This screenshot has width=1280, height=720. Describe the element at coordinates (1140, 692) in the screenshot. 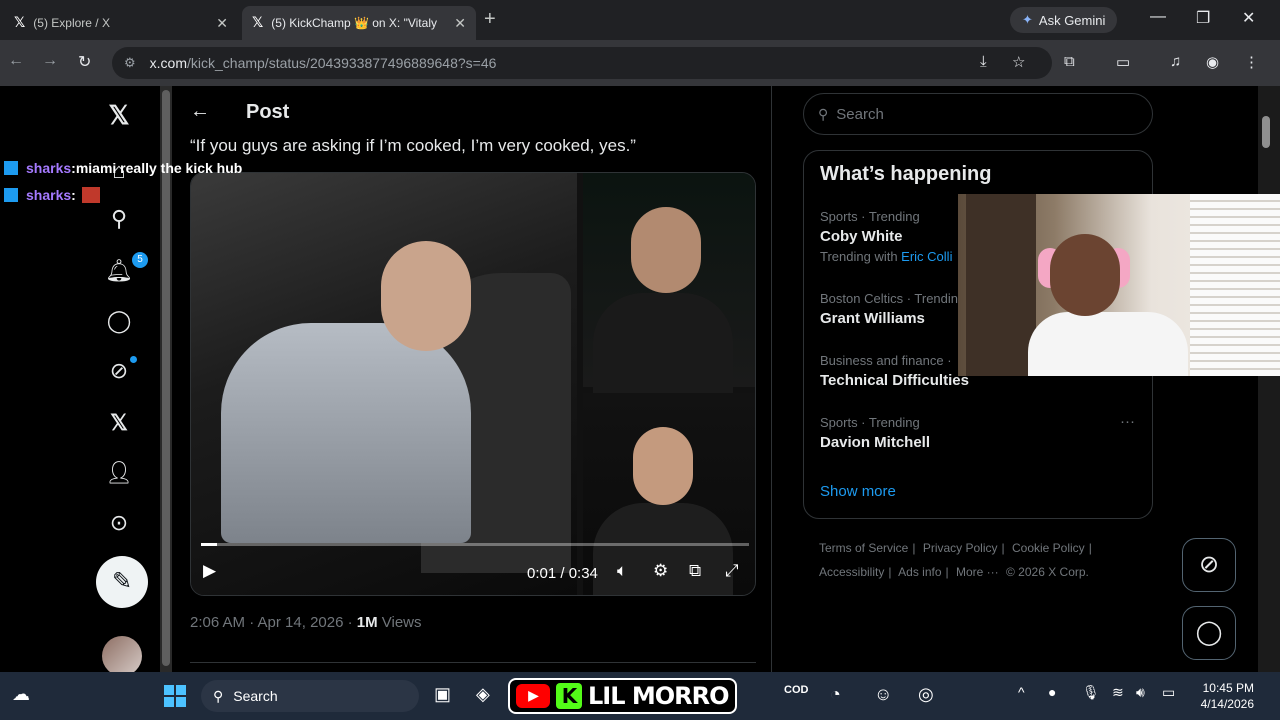

I see `speaker-icon: 🔊︎` at that location.